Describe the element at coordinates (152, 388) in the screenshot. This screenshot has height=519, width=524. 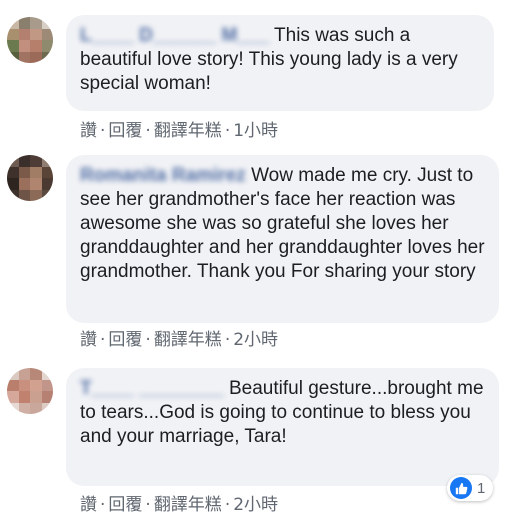
I see `comment-author: T____ ________` at that location.